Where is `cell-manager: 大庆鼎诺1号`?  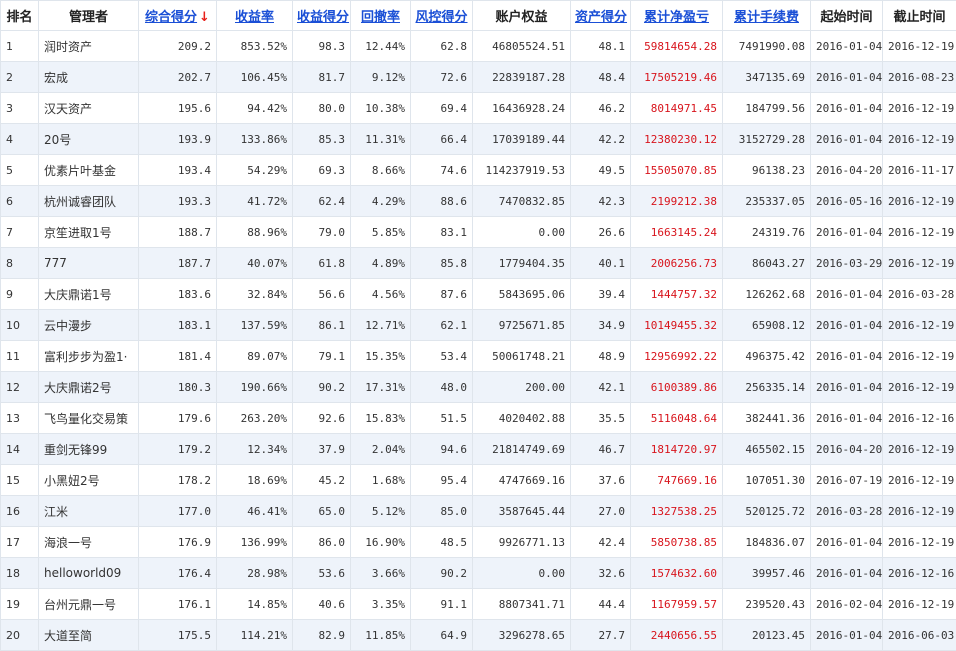 cell-manager: 大庆鼎诺1号 is located at coordinates (89, 294).